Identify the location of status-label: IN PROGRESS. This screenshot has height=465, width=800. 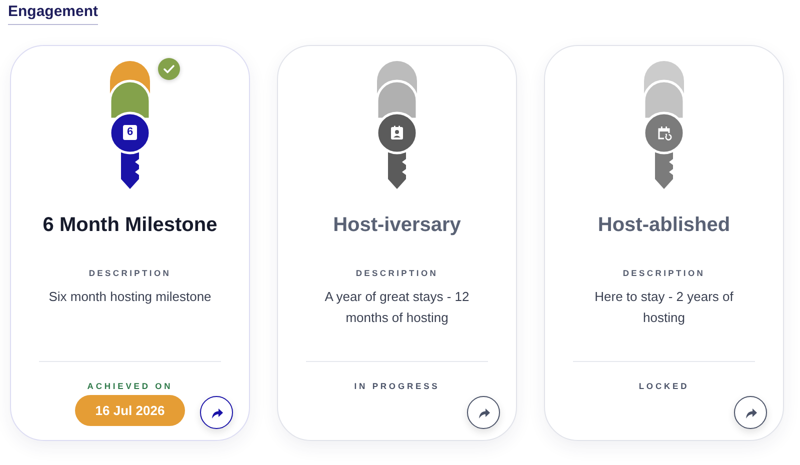
(397, 386).